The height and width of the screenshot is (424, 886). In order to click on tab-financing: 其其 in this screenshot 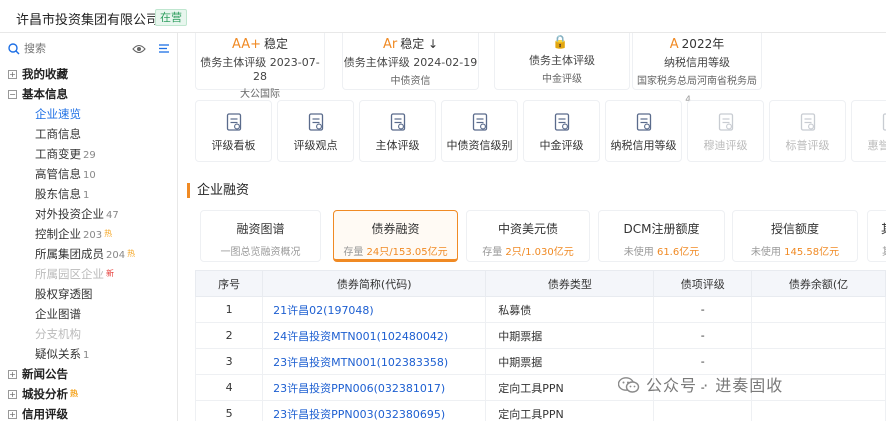, I will do `click(876, 236)`.